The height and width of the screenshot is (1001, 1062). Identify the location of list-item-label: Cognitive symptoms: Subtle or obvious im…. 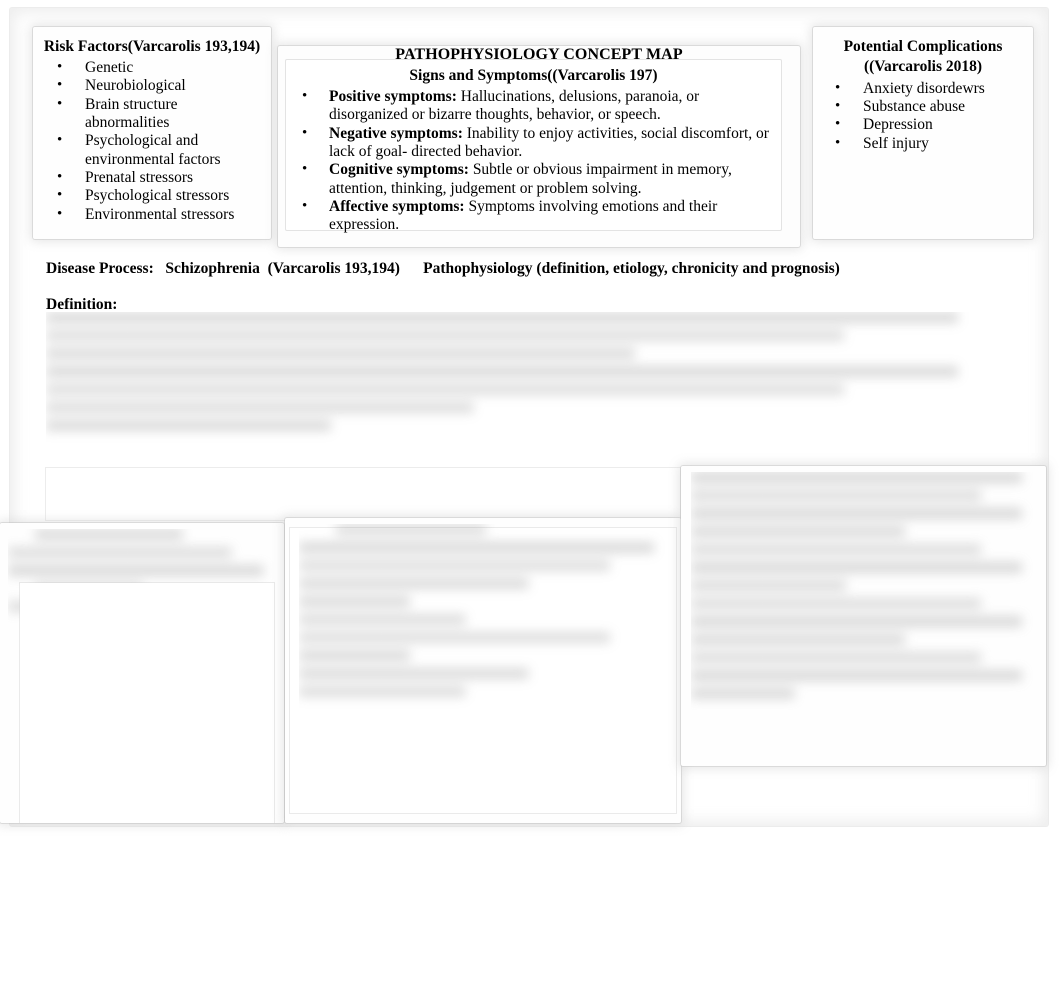
(552, 179).